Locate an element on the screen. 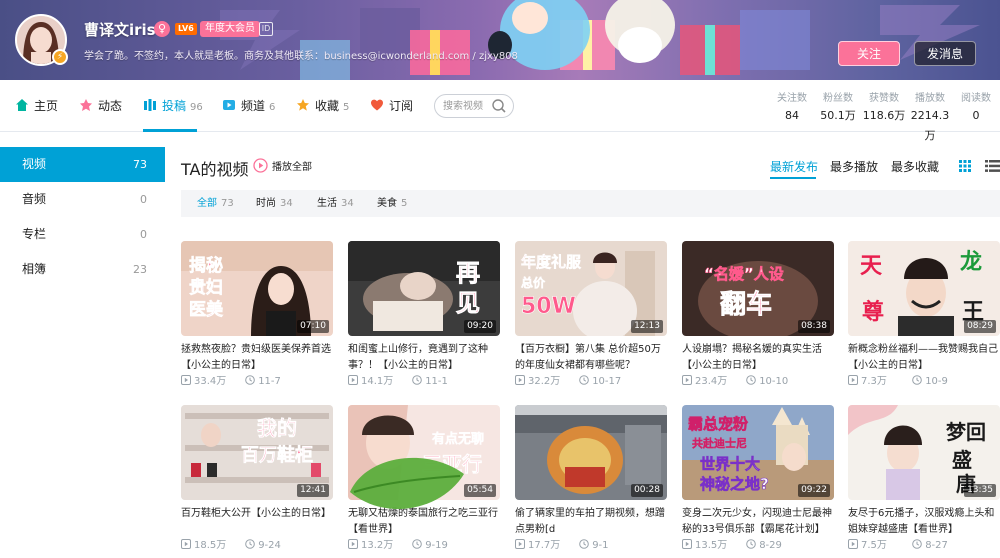  follow-button: 关注 is located at coordinates (869, 53).